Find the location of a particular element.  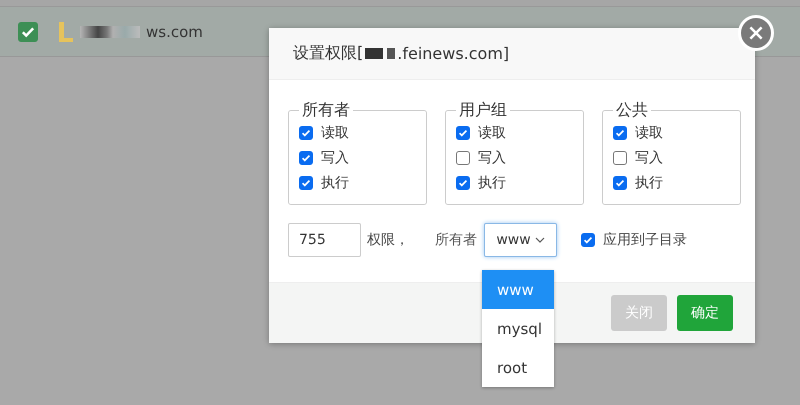

file-name: ws.com is located at coordinates (174, 31).